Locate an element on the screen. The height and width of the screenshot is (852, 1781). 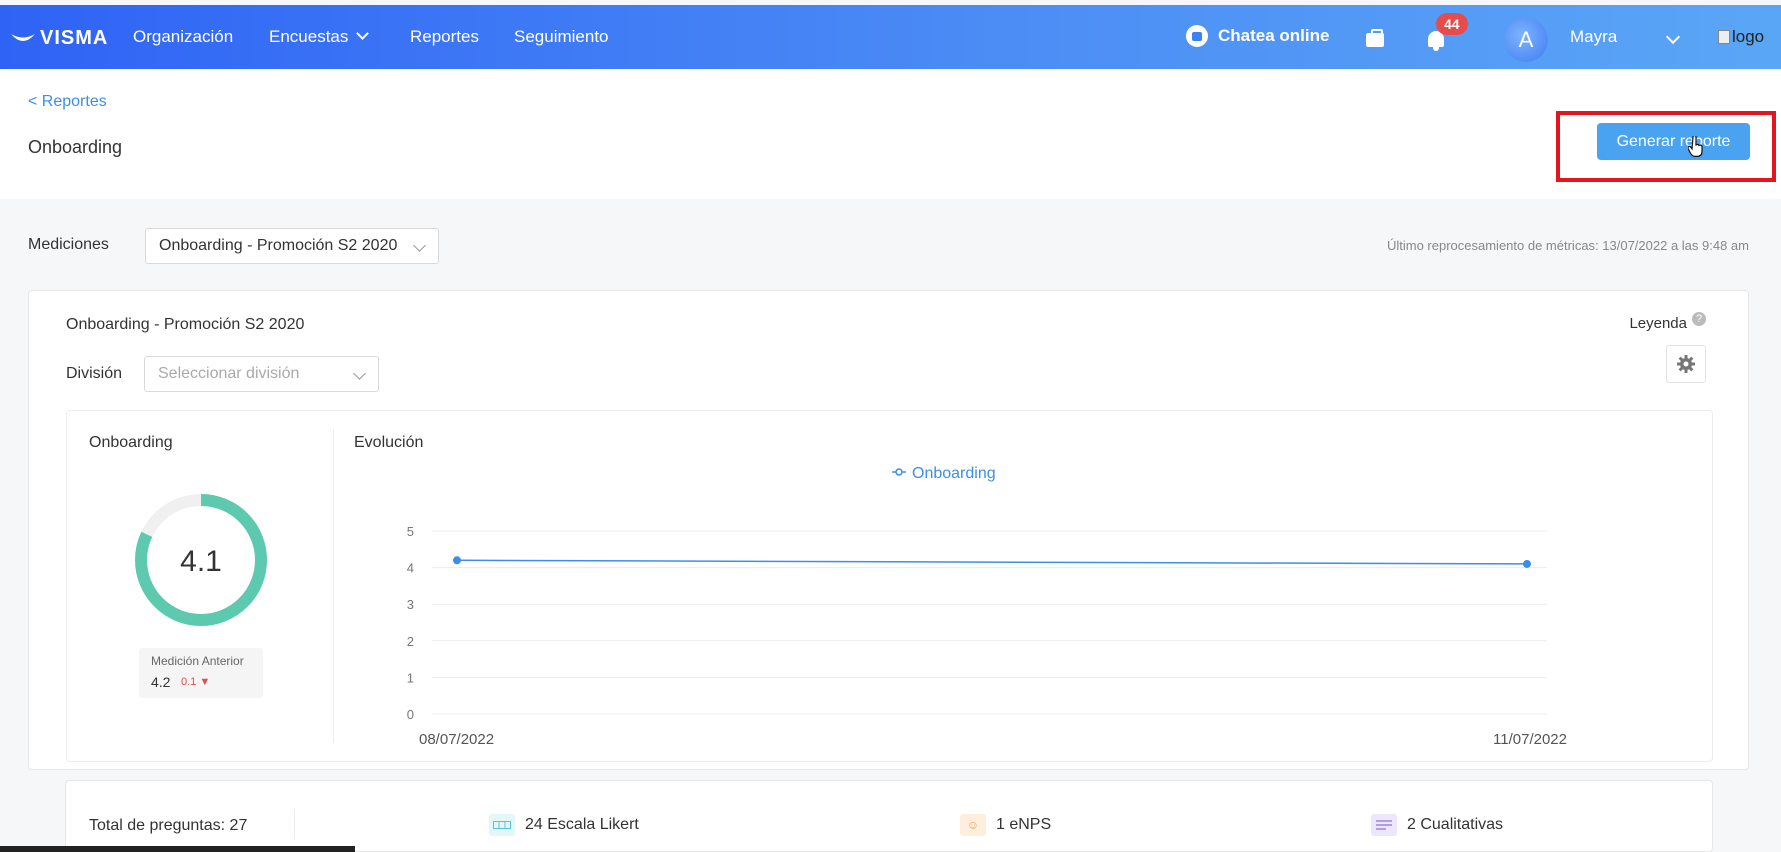
y-tick-label: 4 is located at coordinates (410, 568).